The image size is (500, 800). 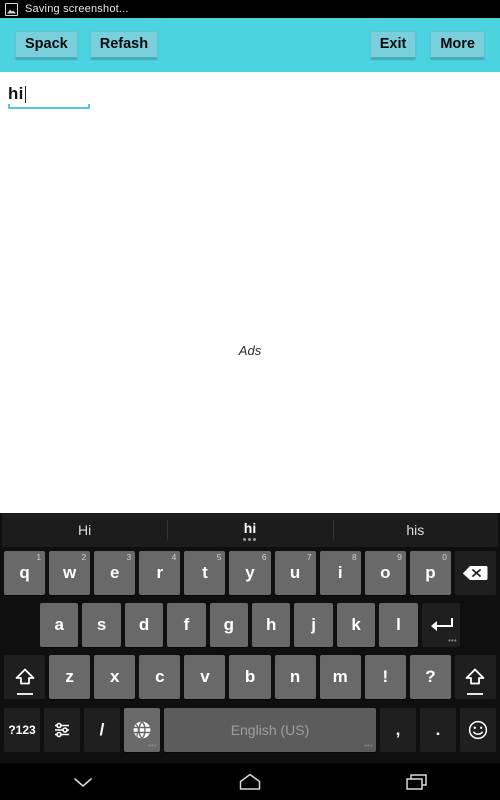 I want to click on text-input-value-row: hi, so click(x=49, y=94).